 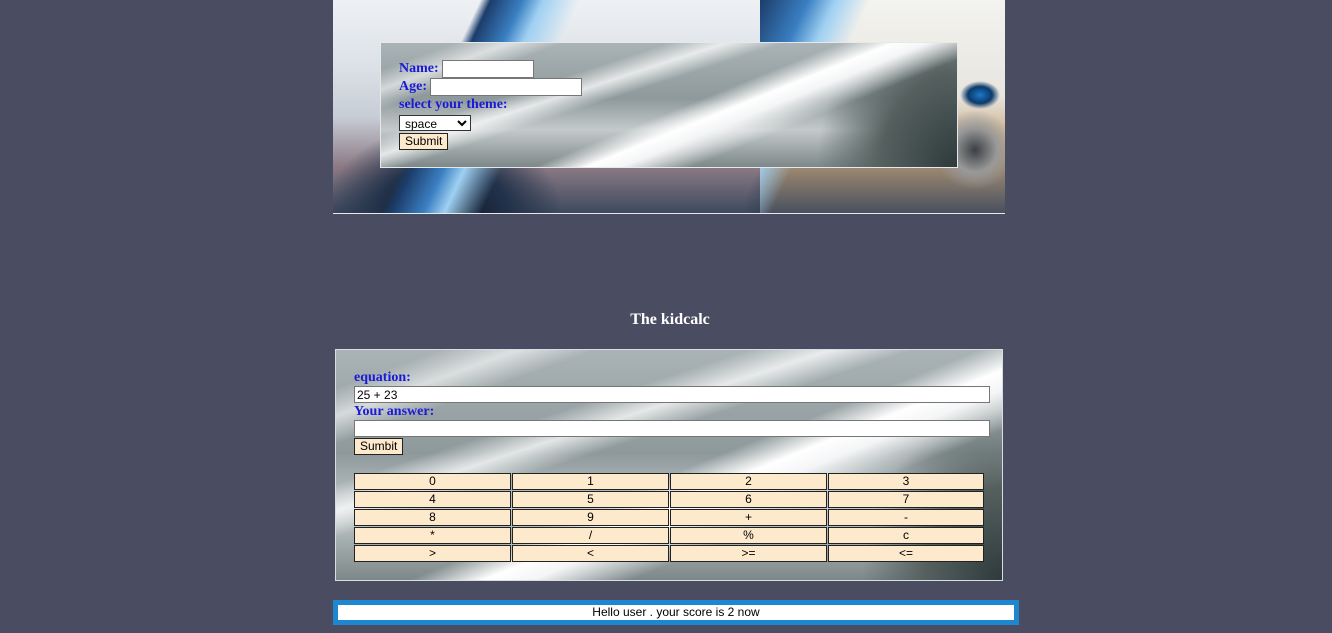 What do you see at coordinates (590, 553) in the screenshot?
I see `key-less-than: <` at bounding box center [590, 553].